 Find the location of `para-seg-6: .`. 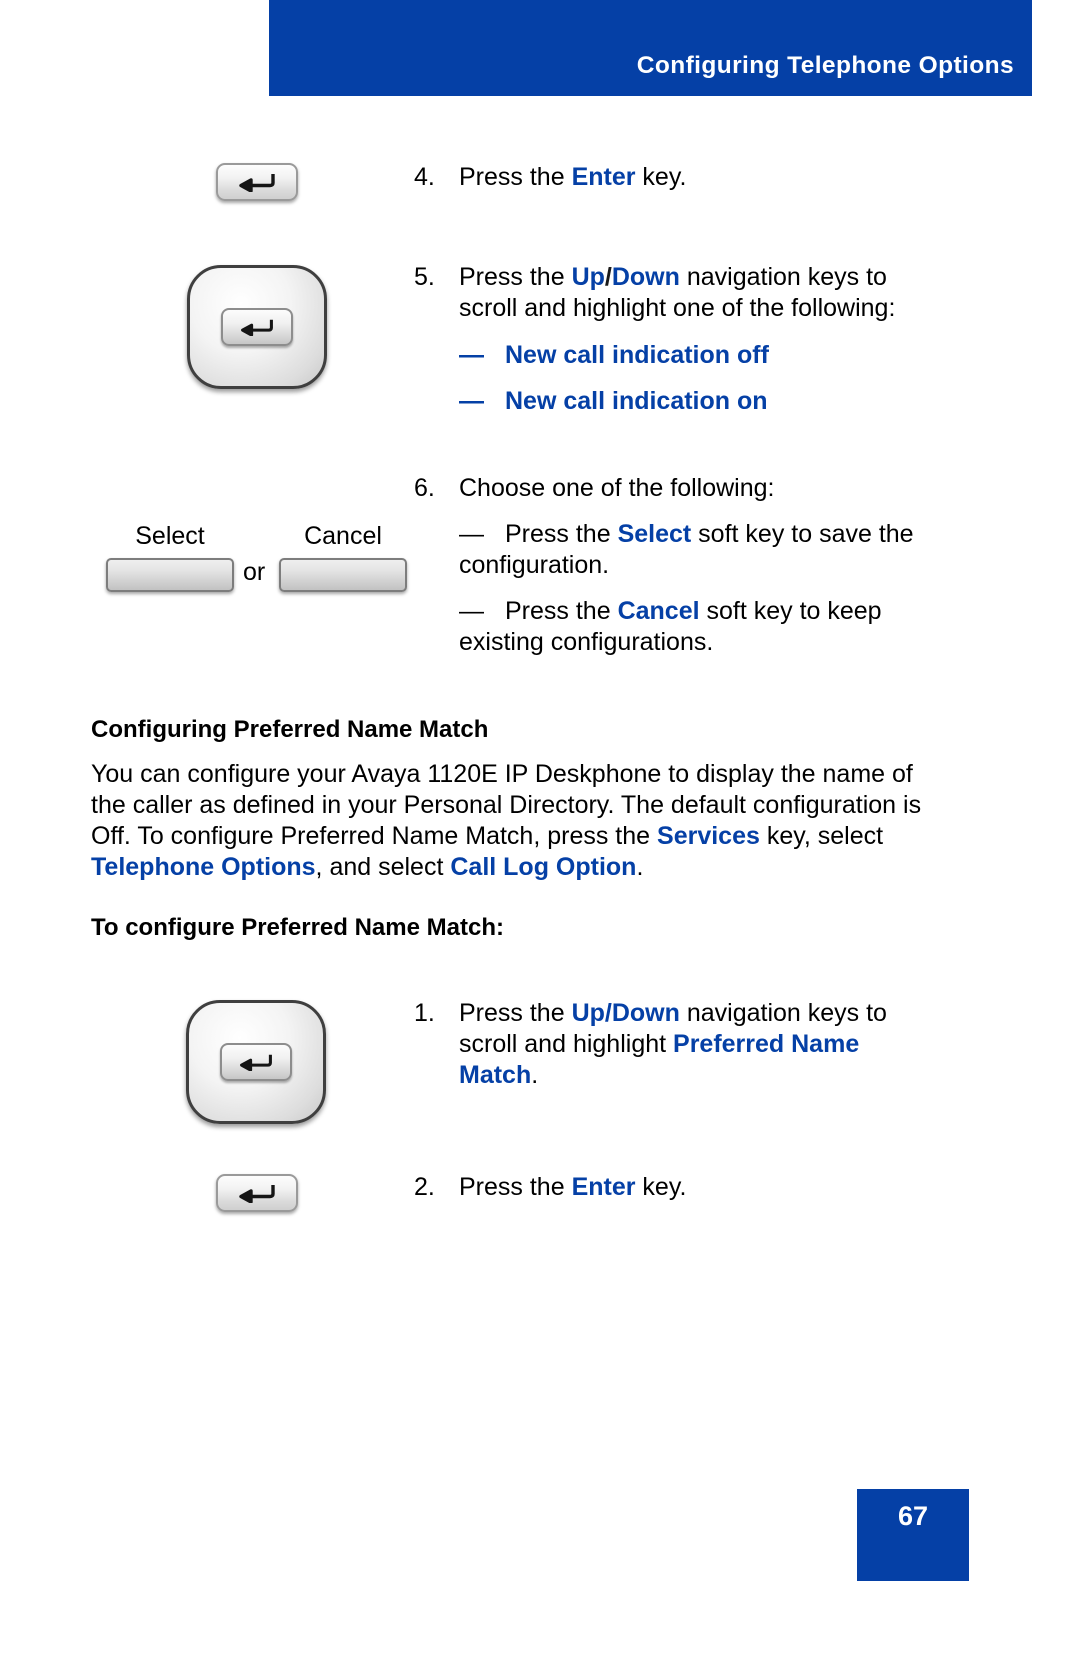

para-seg-6: . is located at coordinates (640, 867).